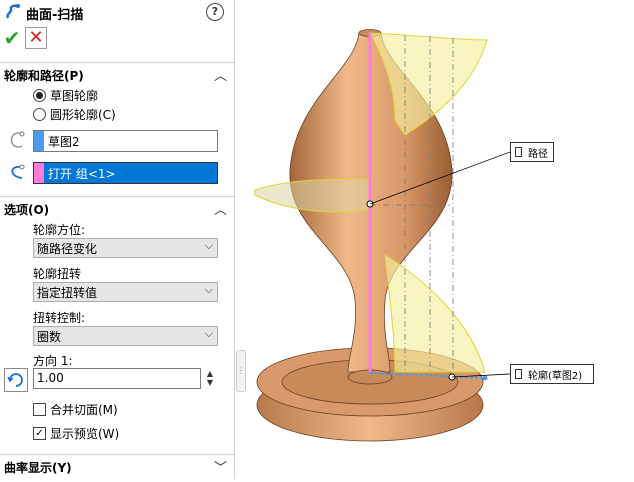 The width and height of the screenshot is (634, 482). What do you see at coordinates (64, 142) in the screenshot?
I see `profile-selection-value: 草图2` at bounding box center [64, 142].